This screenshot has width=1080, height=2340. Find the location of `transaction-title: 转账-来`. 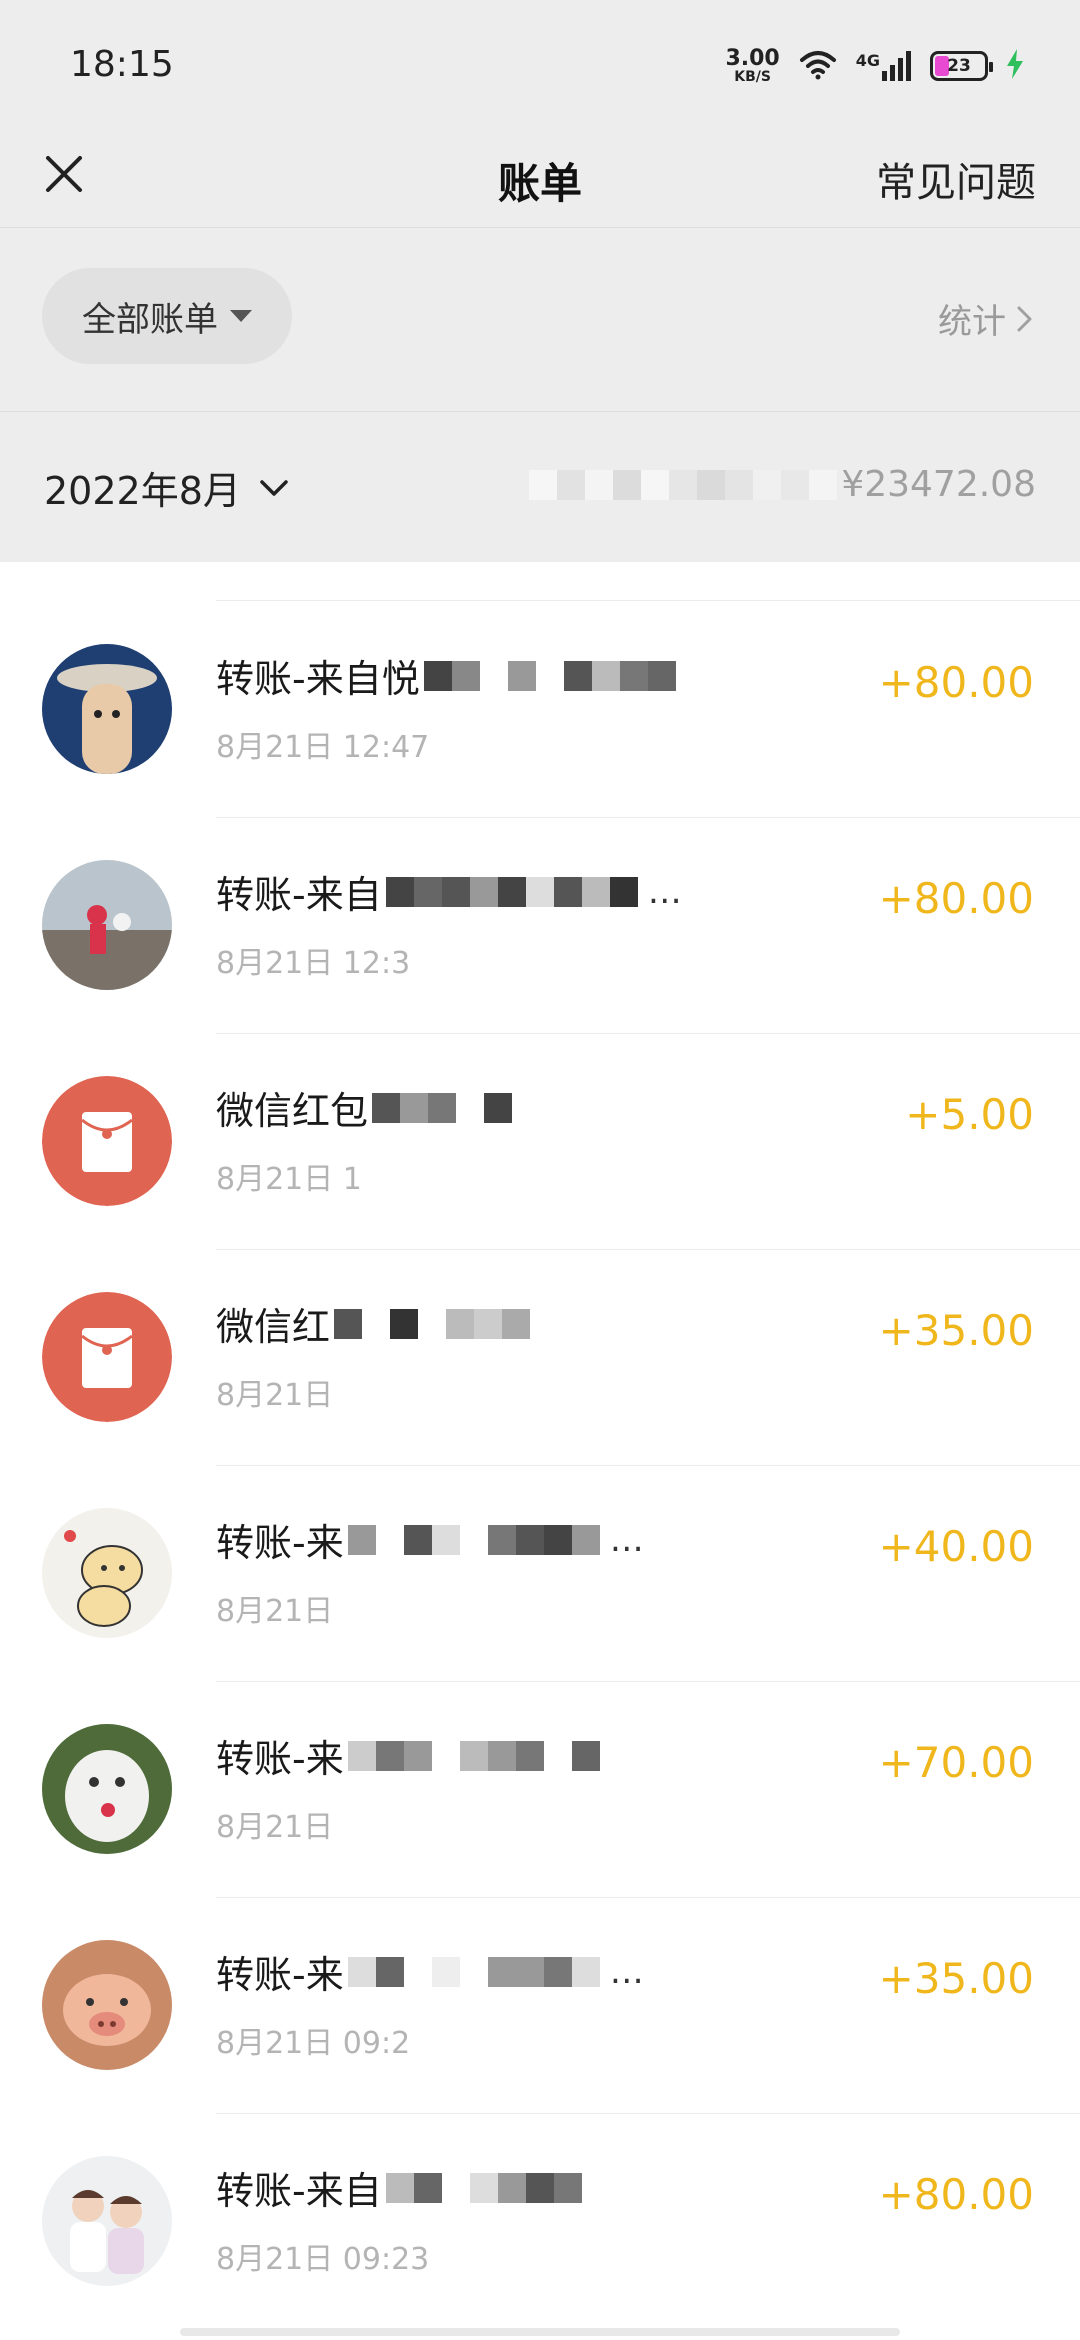

transaction-title: 转账-来 is located at coordinates (408, 1755).